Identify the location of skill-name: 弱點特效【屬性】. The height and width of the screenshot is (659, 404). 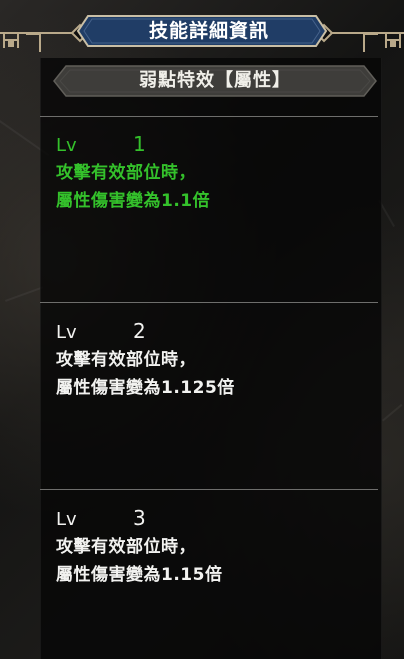
(215, 80).